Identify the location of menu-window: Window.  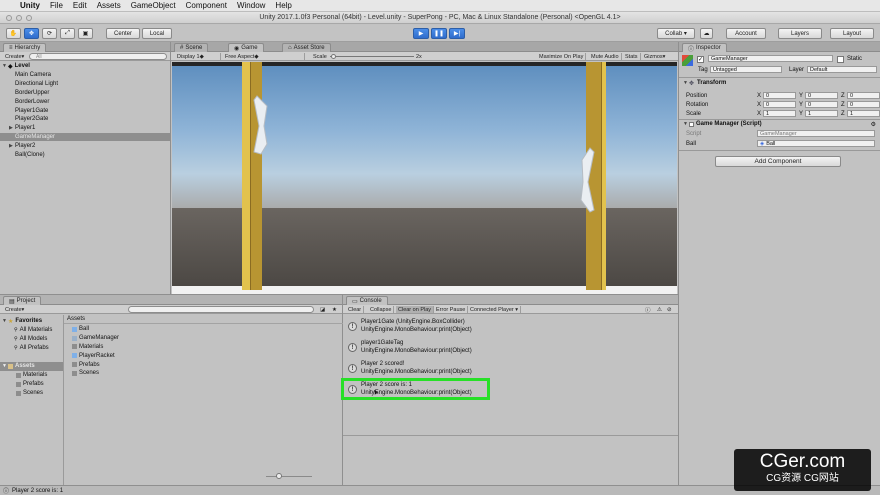
(251, 5).